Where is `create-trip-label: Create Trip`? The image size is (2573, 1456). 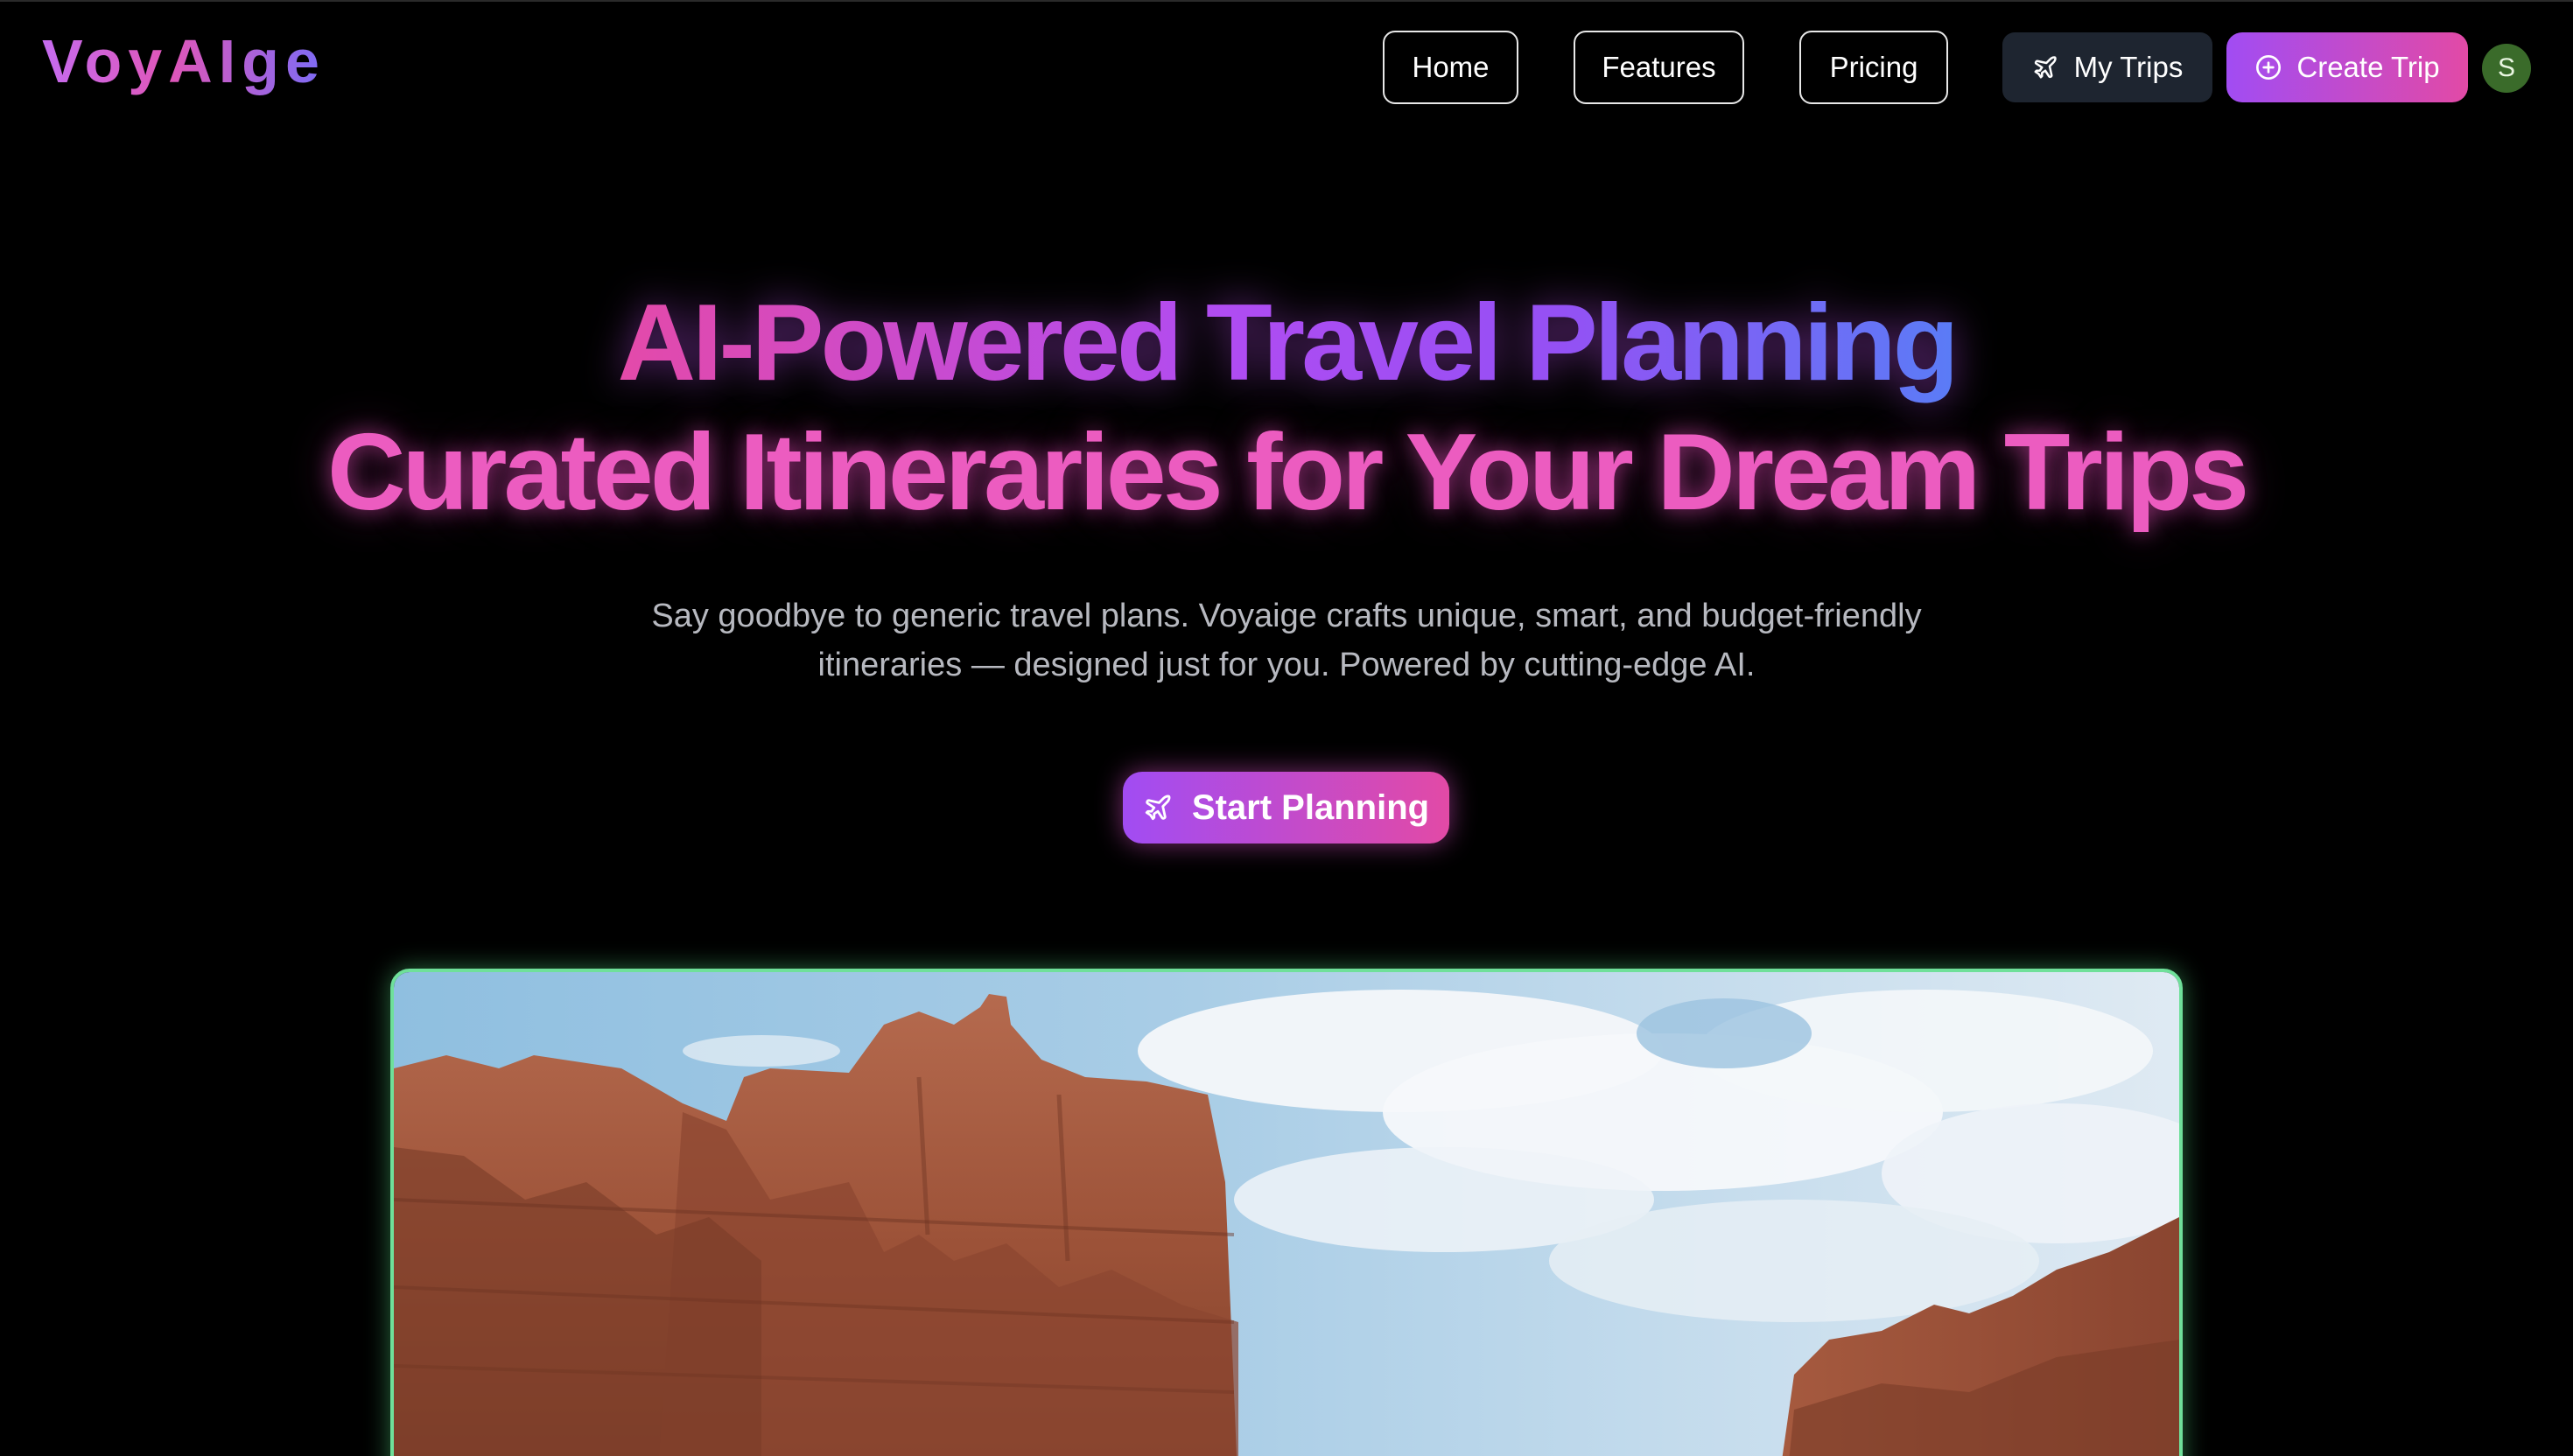
create-trip-label: Create Trip is located at coordinates (2368, 67).